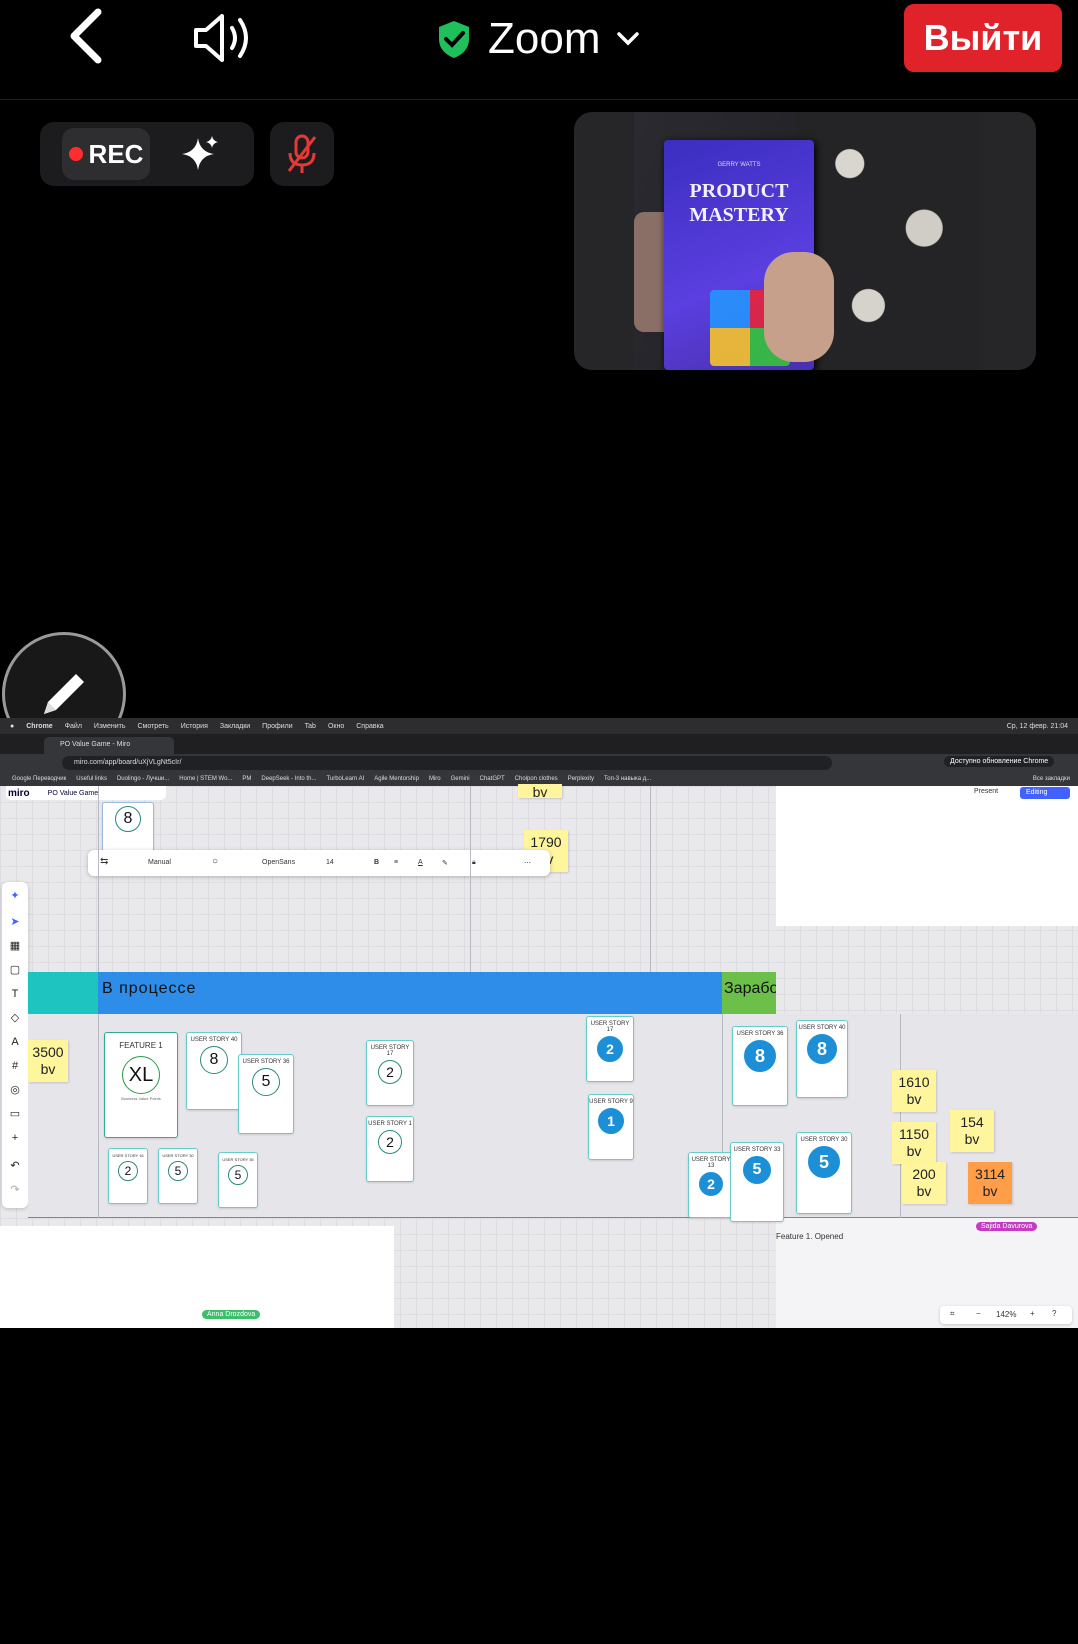 The height and width of the screenshot is (1644, 1078). I want to click on card-title: USER STORY 17, so click(610, 1027).